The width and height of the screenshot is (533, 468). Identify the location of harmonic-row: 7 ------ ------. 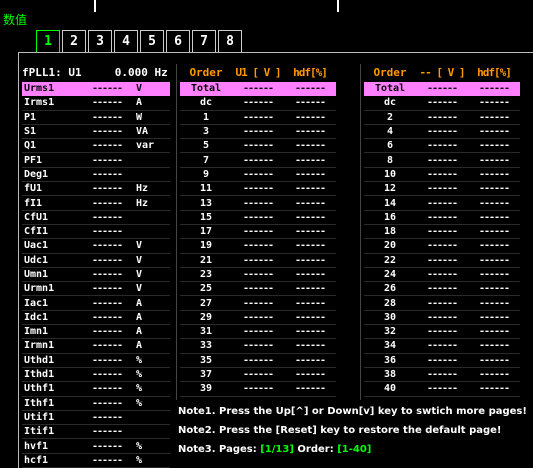
(258, 160).